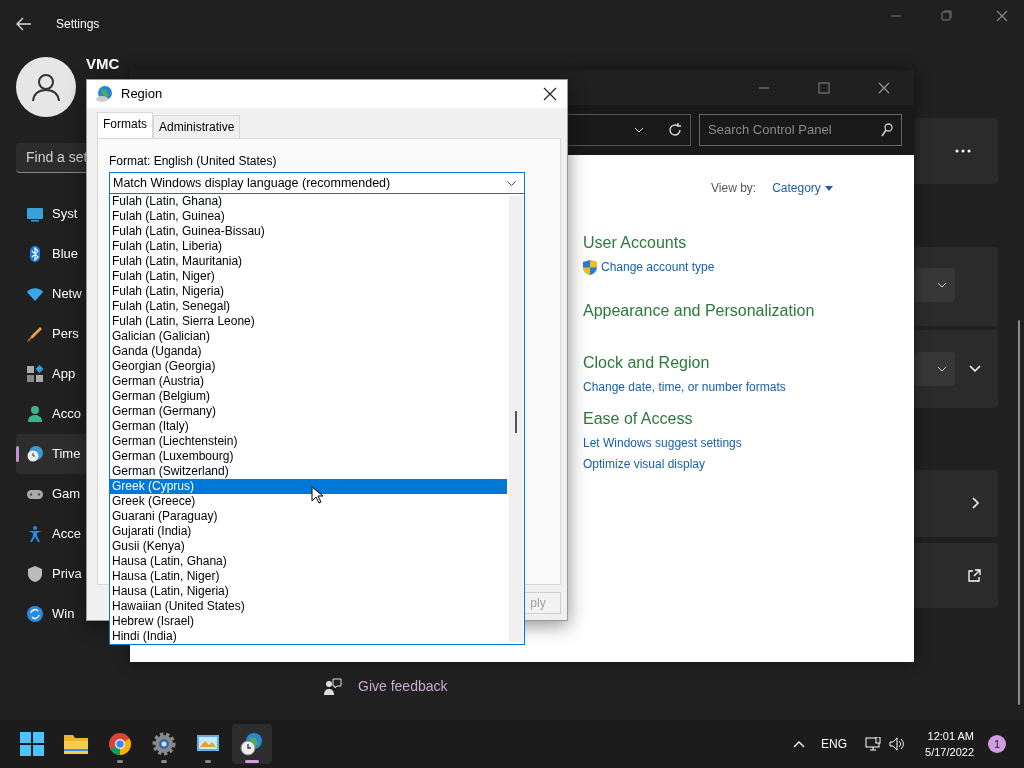 The height and width of the screenshot is (768, 1024). What do you see at coordinates (193, 161) in the screenshot?
I see `format-label: Format: English (United States)` at bounding box center [193, 161].